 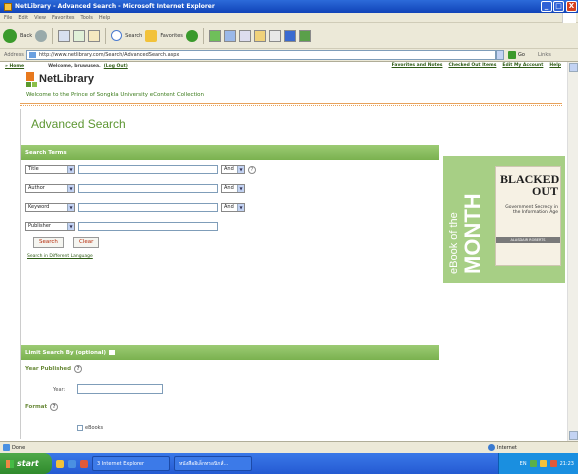 What do you see at coordinates (23, 18) in the screenshot?
I see `menu-edit: Edit` at bounding box center [23, 18].